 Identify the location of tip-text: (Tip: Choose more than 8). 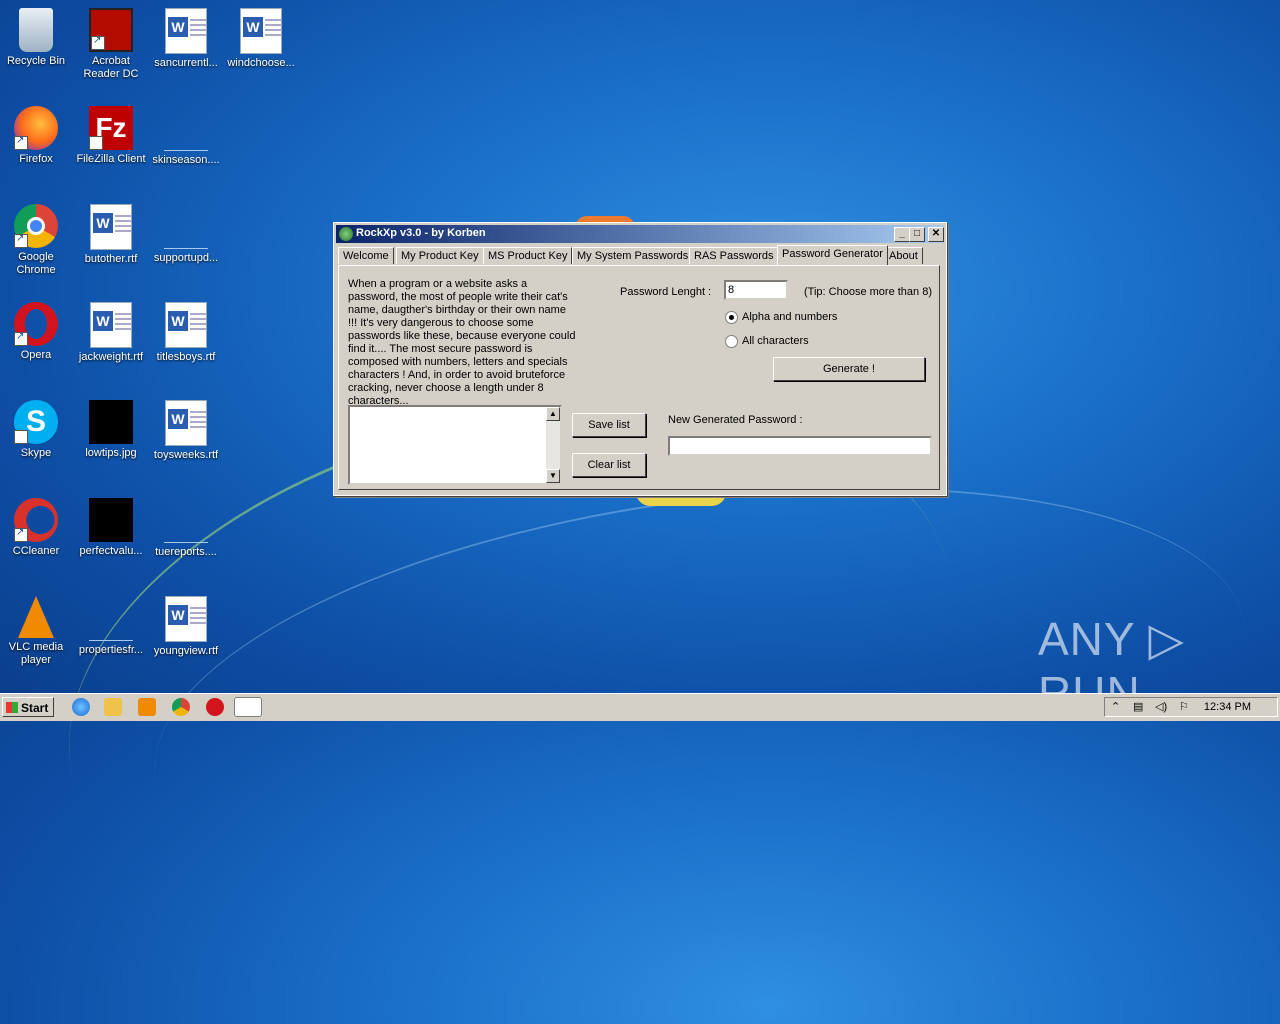
(868, 292).